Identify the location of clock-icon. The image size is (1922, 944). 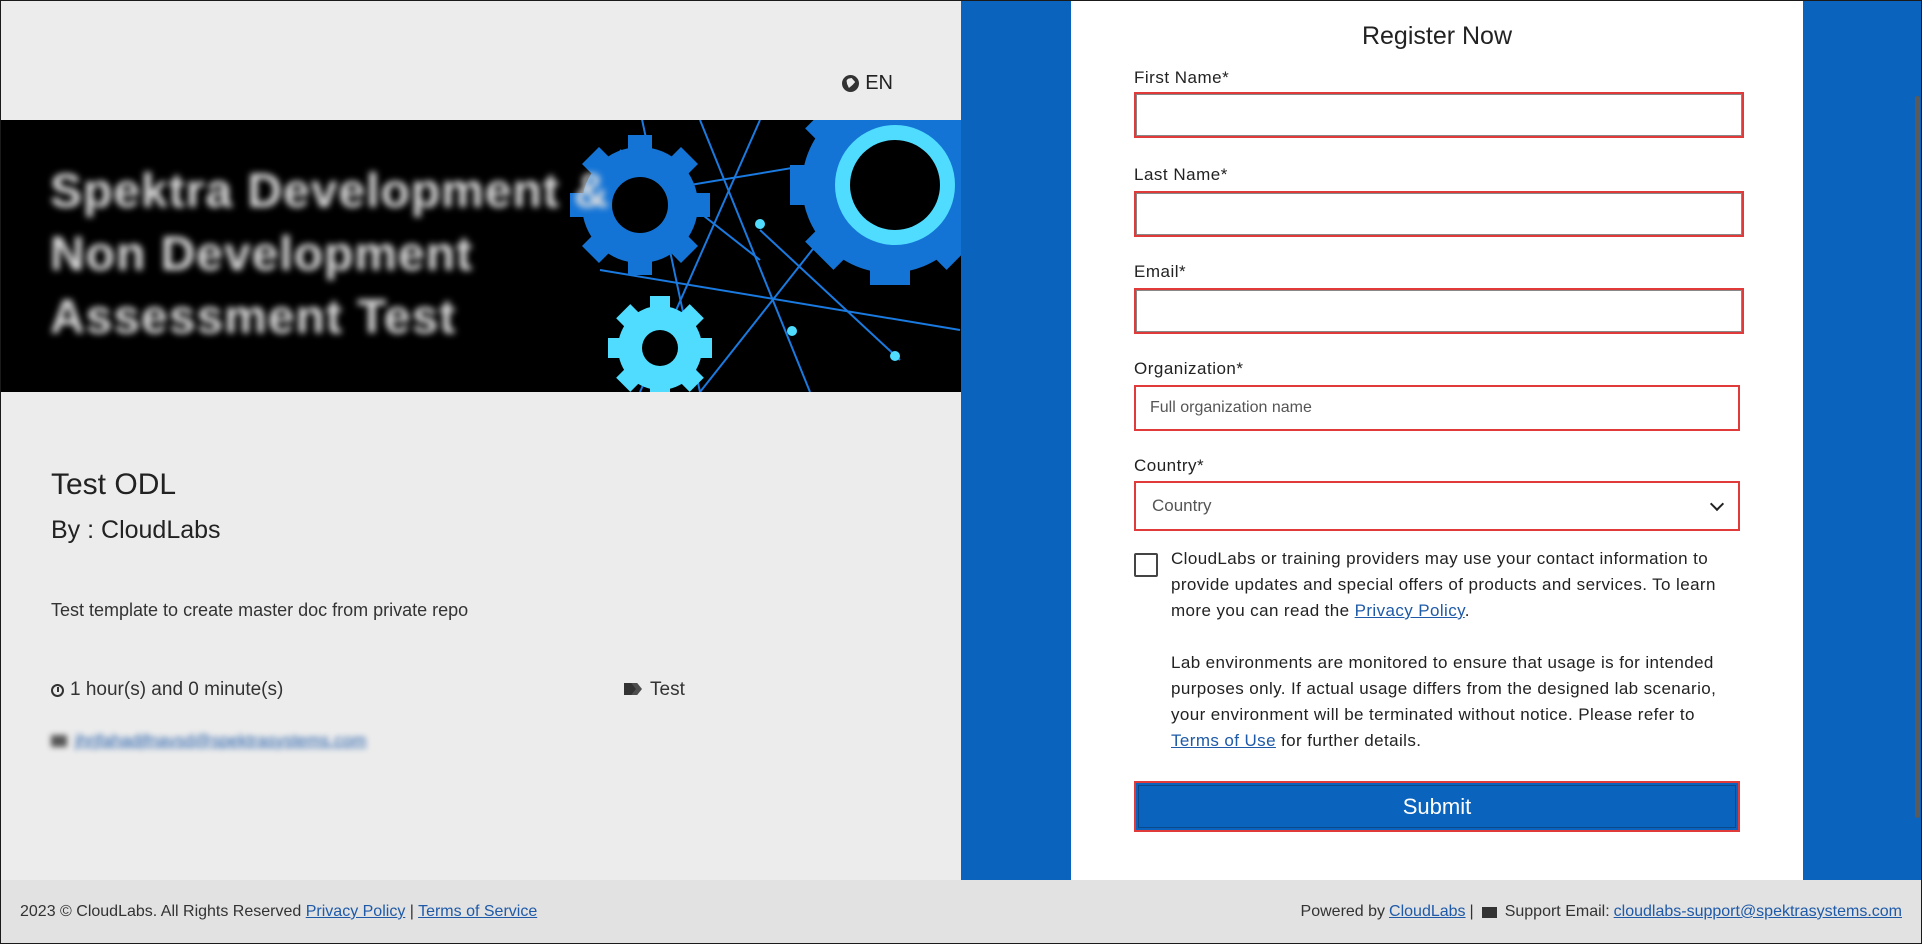
(57, 690).